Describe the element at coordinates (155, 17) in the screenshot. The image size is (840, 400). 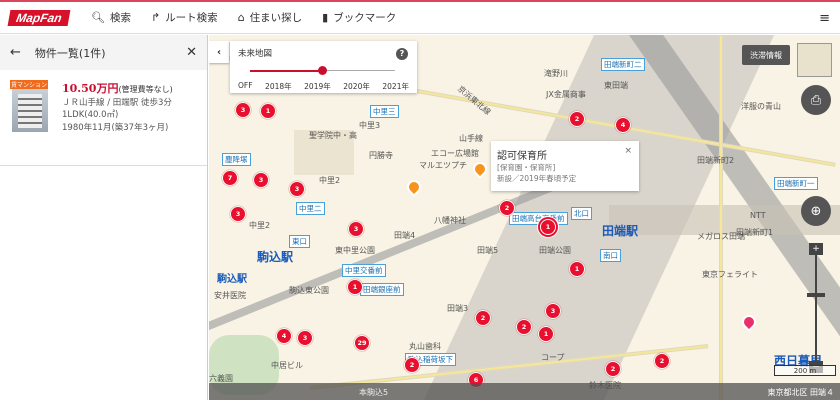
I see `route-icon: ↱` at that location.